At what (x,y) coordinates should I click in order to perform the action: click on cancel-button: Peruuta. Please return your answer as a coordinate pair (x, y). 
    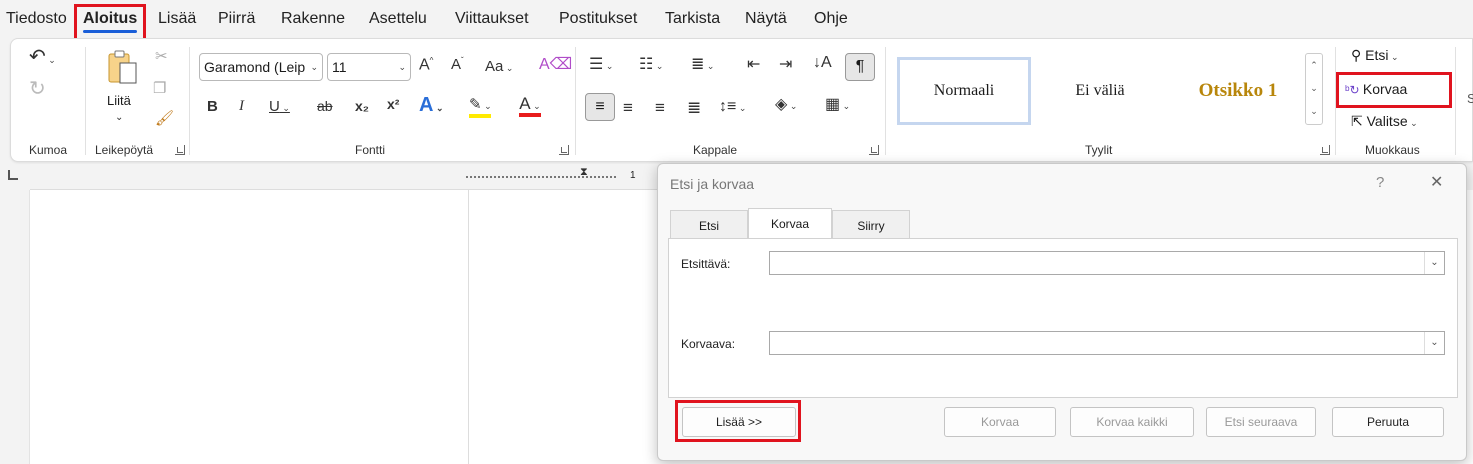
    Looking at the image, I should click on (1388, 422).